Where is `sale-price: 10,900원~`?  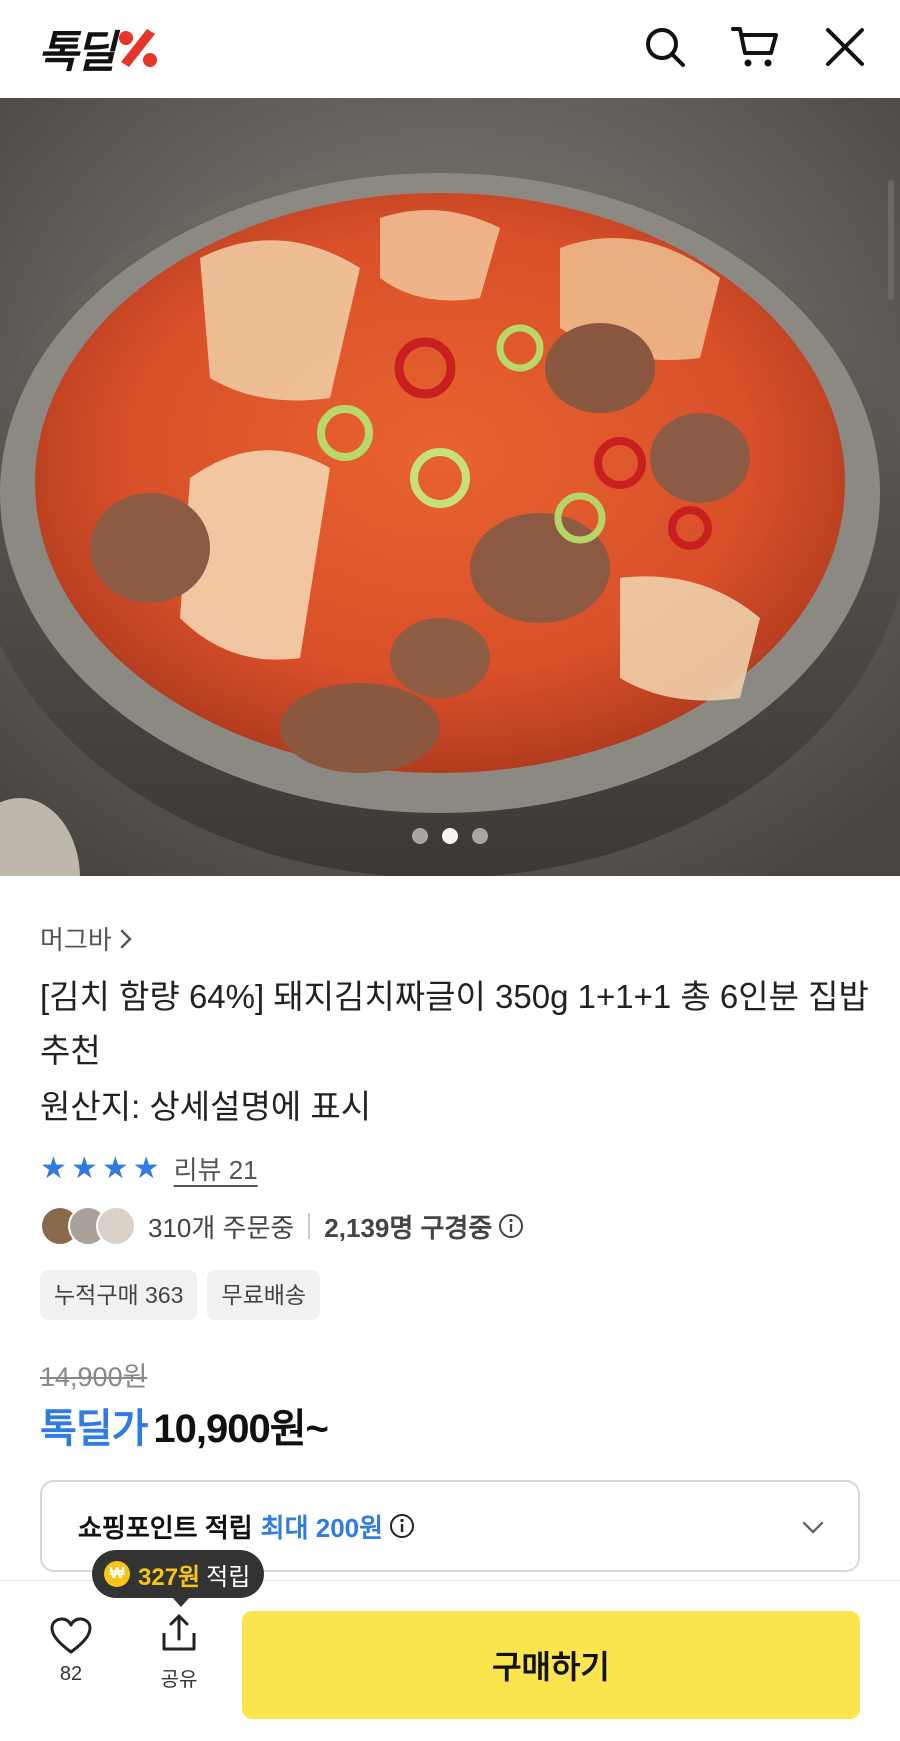 sale-price: 10,900원~ is located at coordinates (241, 1429).